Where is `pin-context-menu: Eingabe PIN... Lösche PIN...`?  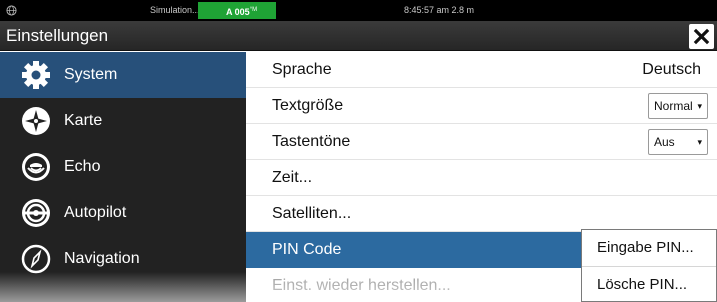
pin-context-menu: Eingabe PIN... Lösche PIN... is located at coordinates (649, 265).